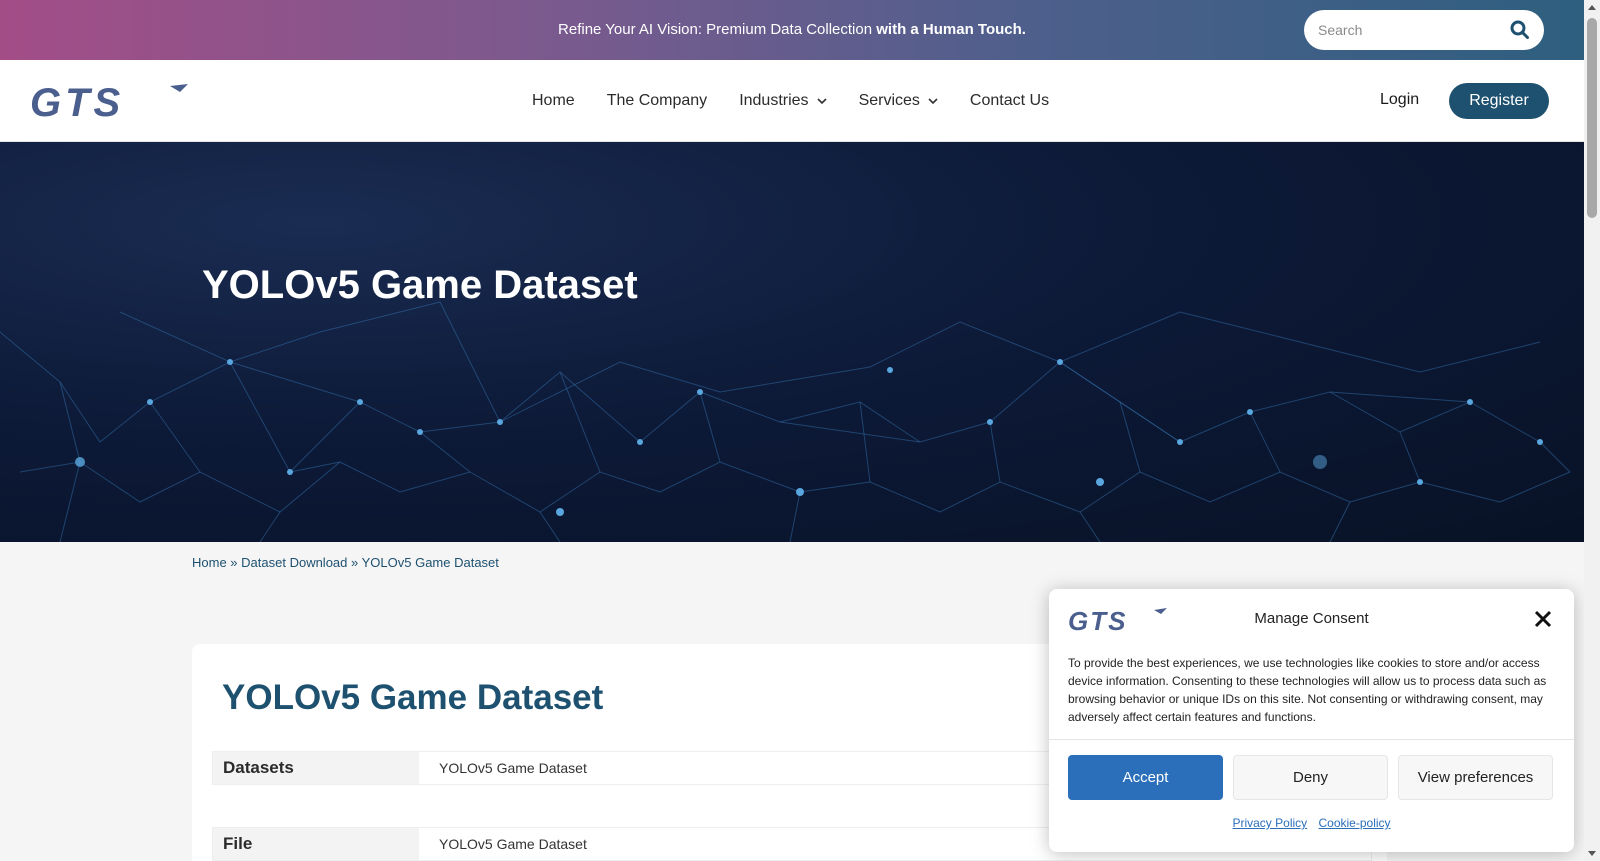  I want to click on breadcrumb-home: Home, so click(209, 562).